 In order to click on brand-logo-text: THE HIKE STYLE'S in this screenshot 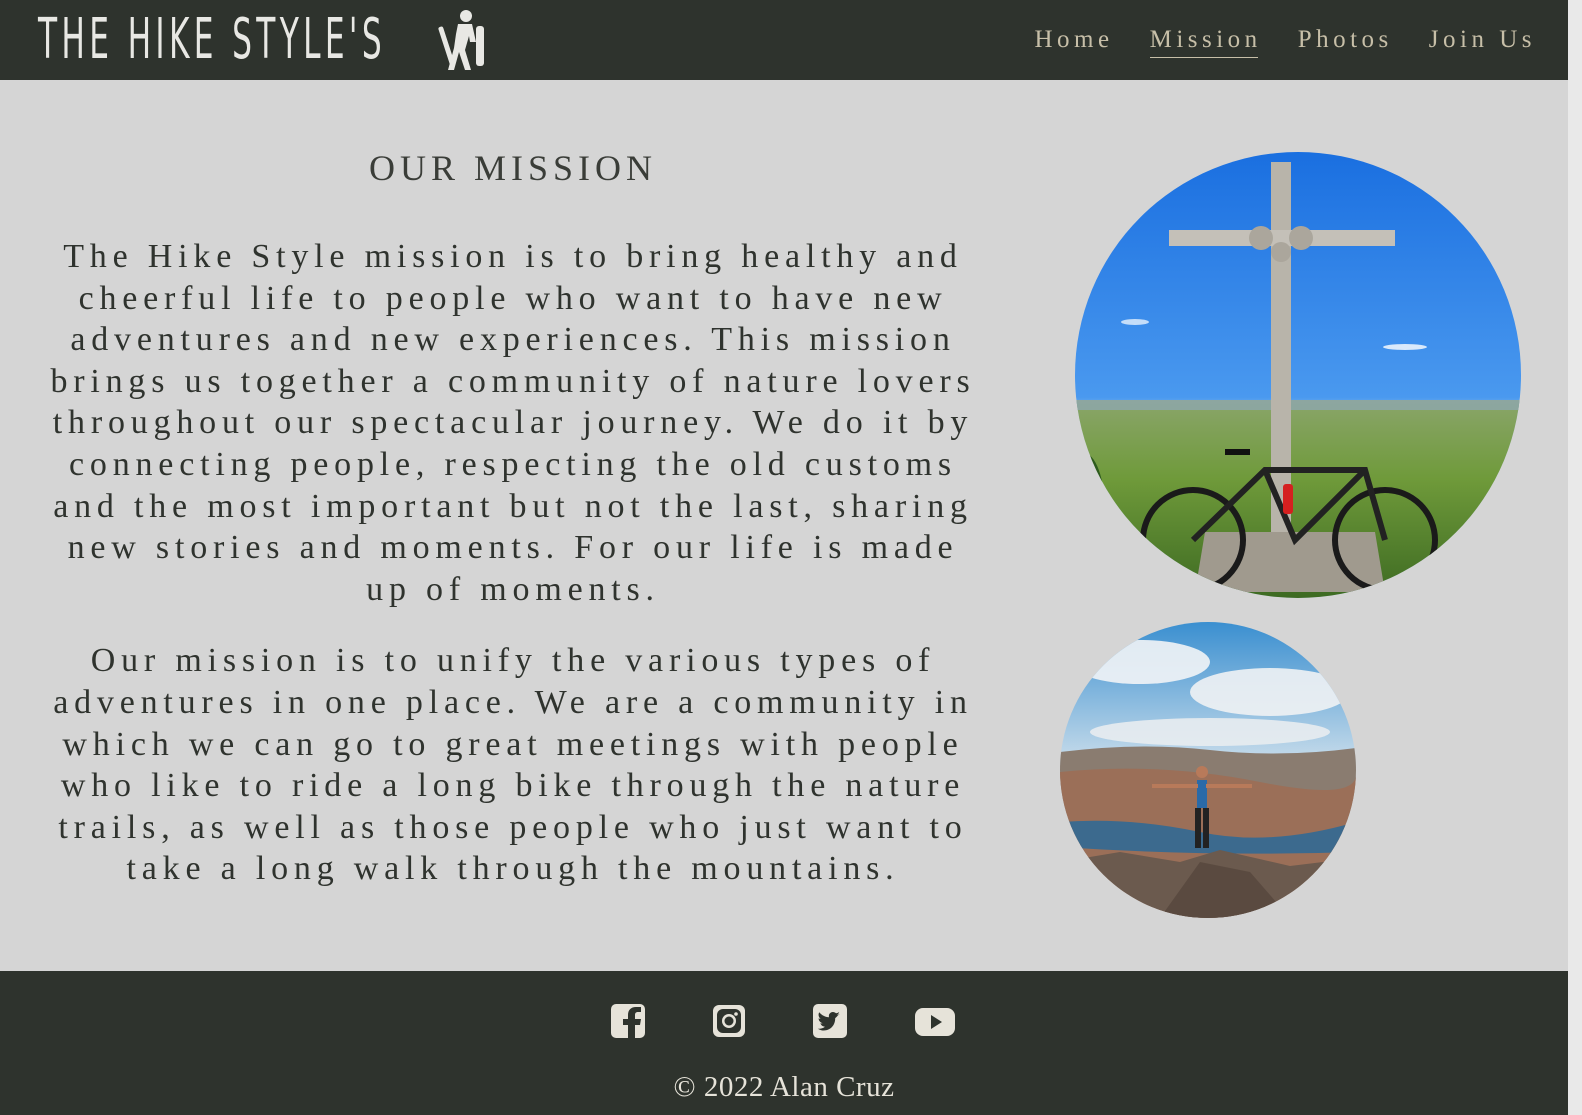, I will do `click(212, 40)`.